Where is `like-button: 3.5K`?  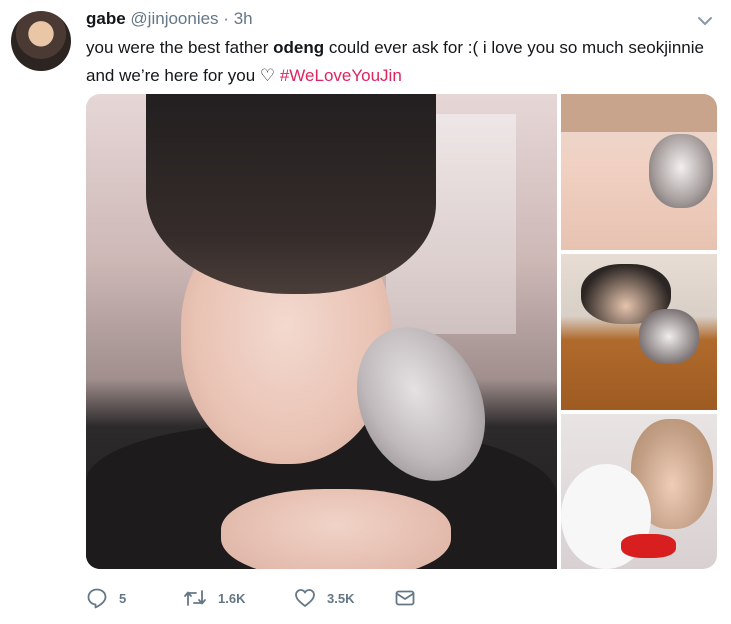 like-button: 3.5K is located at coordinates (344, 598).